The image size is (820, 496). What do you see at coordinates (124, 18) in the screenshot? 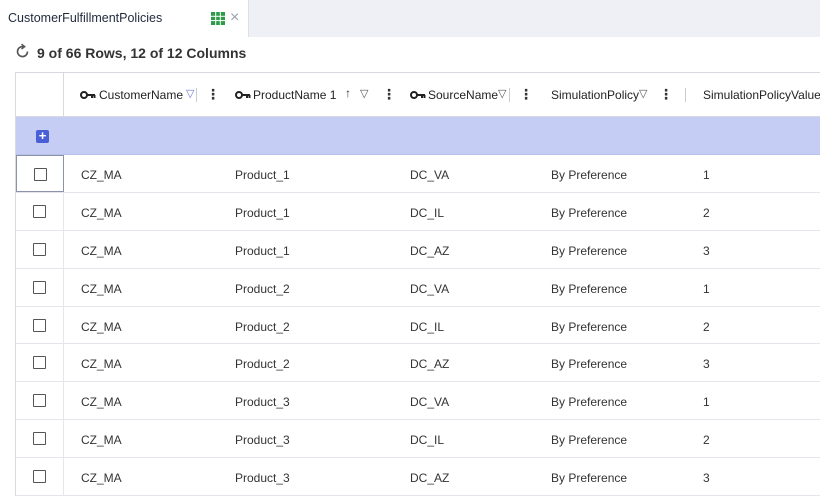
I see `tab-customer-fulfillment-policies: CustomerFulfillmentPolicies ×` at bounding box center [124, 18].